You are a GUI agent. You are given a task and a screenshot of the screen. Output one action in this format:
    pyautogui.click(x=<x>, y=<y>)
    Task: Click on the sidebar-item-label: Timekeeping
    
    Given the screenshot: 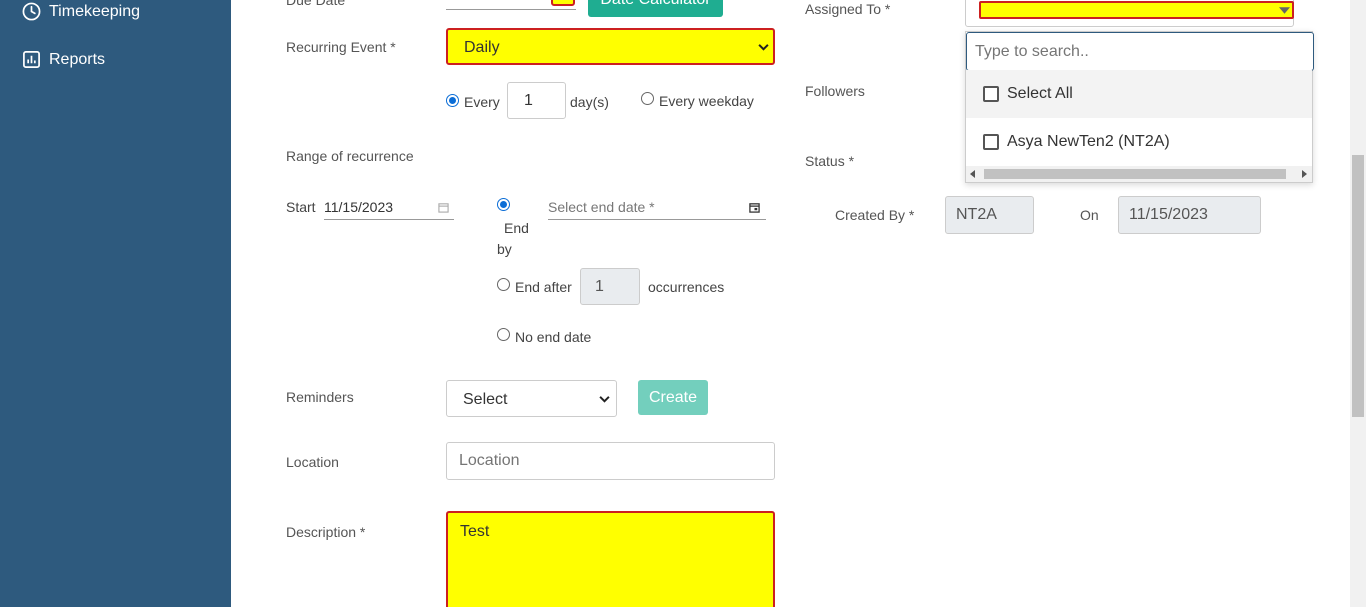 What is the action you would take?
    pyautogui.click(x=95, y=11)
    